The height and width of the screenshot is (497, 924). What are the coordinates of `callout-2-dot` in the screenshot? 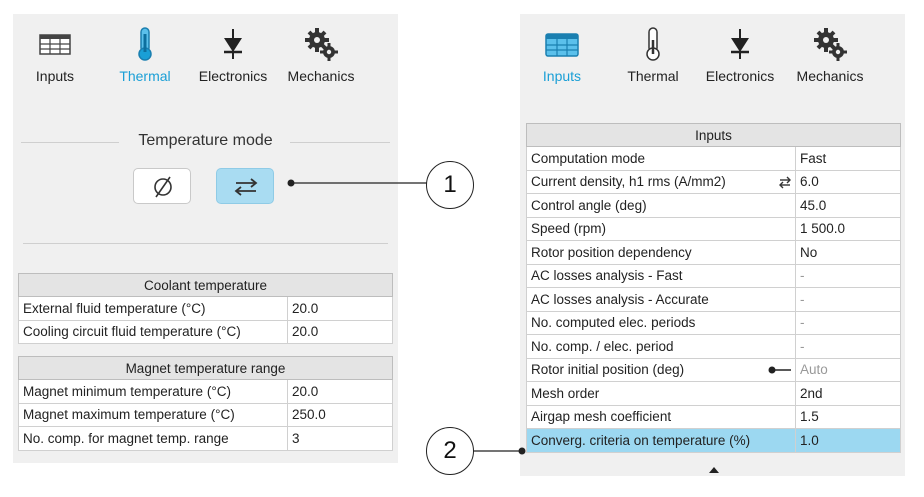 It's located at (522, 451).